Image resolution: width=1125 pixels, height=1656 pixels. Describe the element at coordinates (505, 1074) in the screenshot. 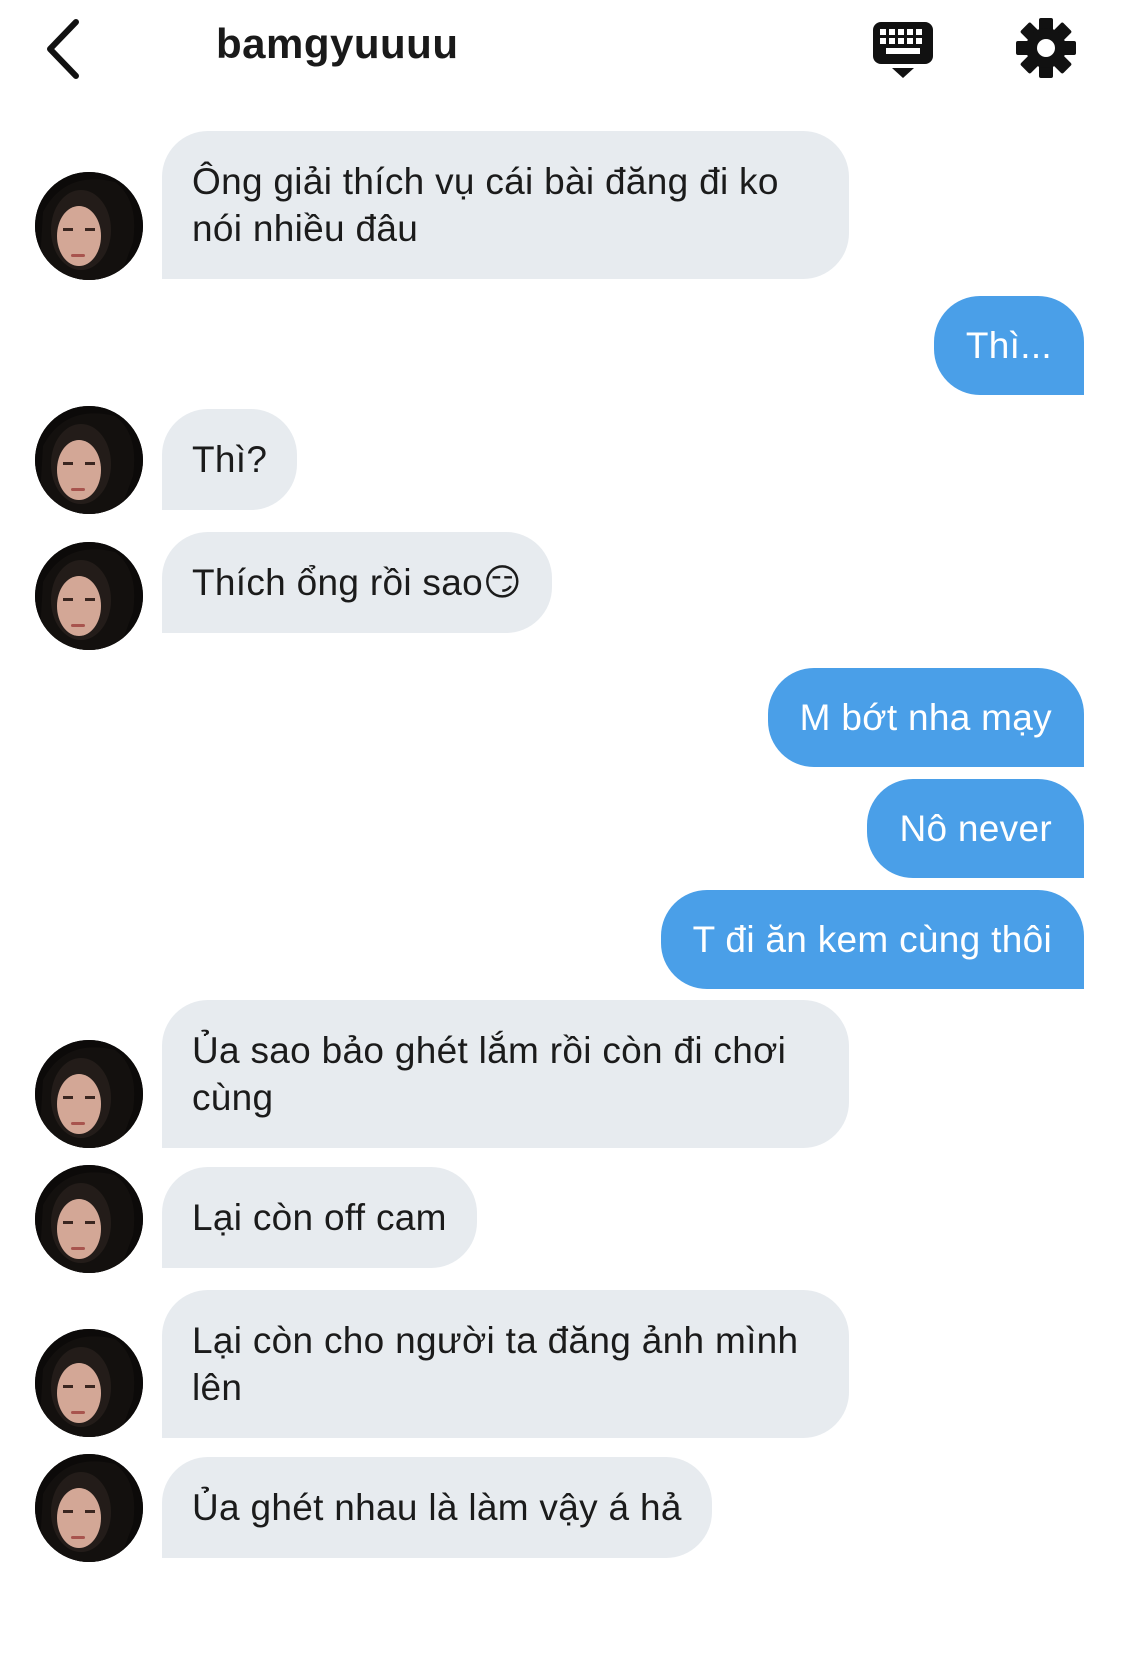

I see `message-bubble-incoming: Ủa sao bảo ghét lắm rồi còn đi chơi cùng` at that location.